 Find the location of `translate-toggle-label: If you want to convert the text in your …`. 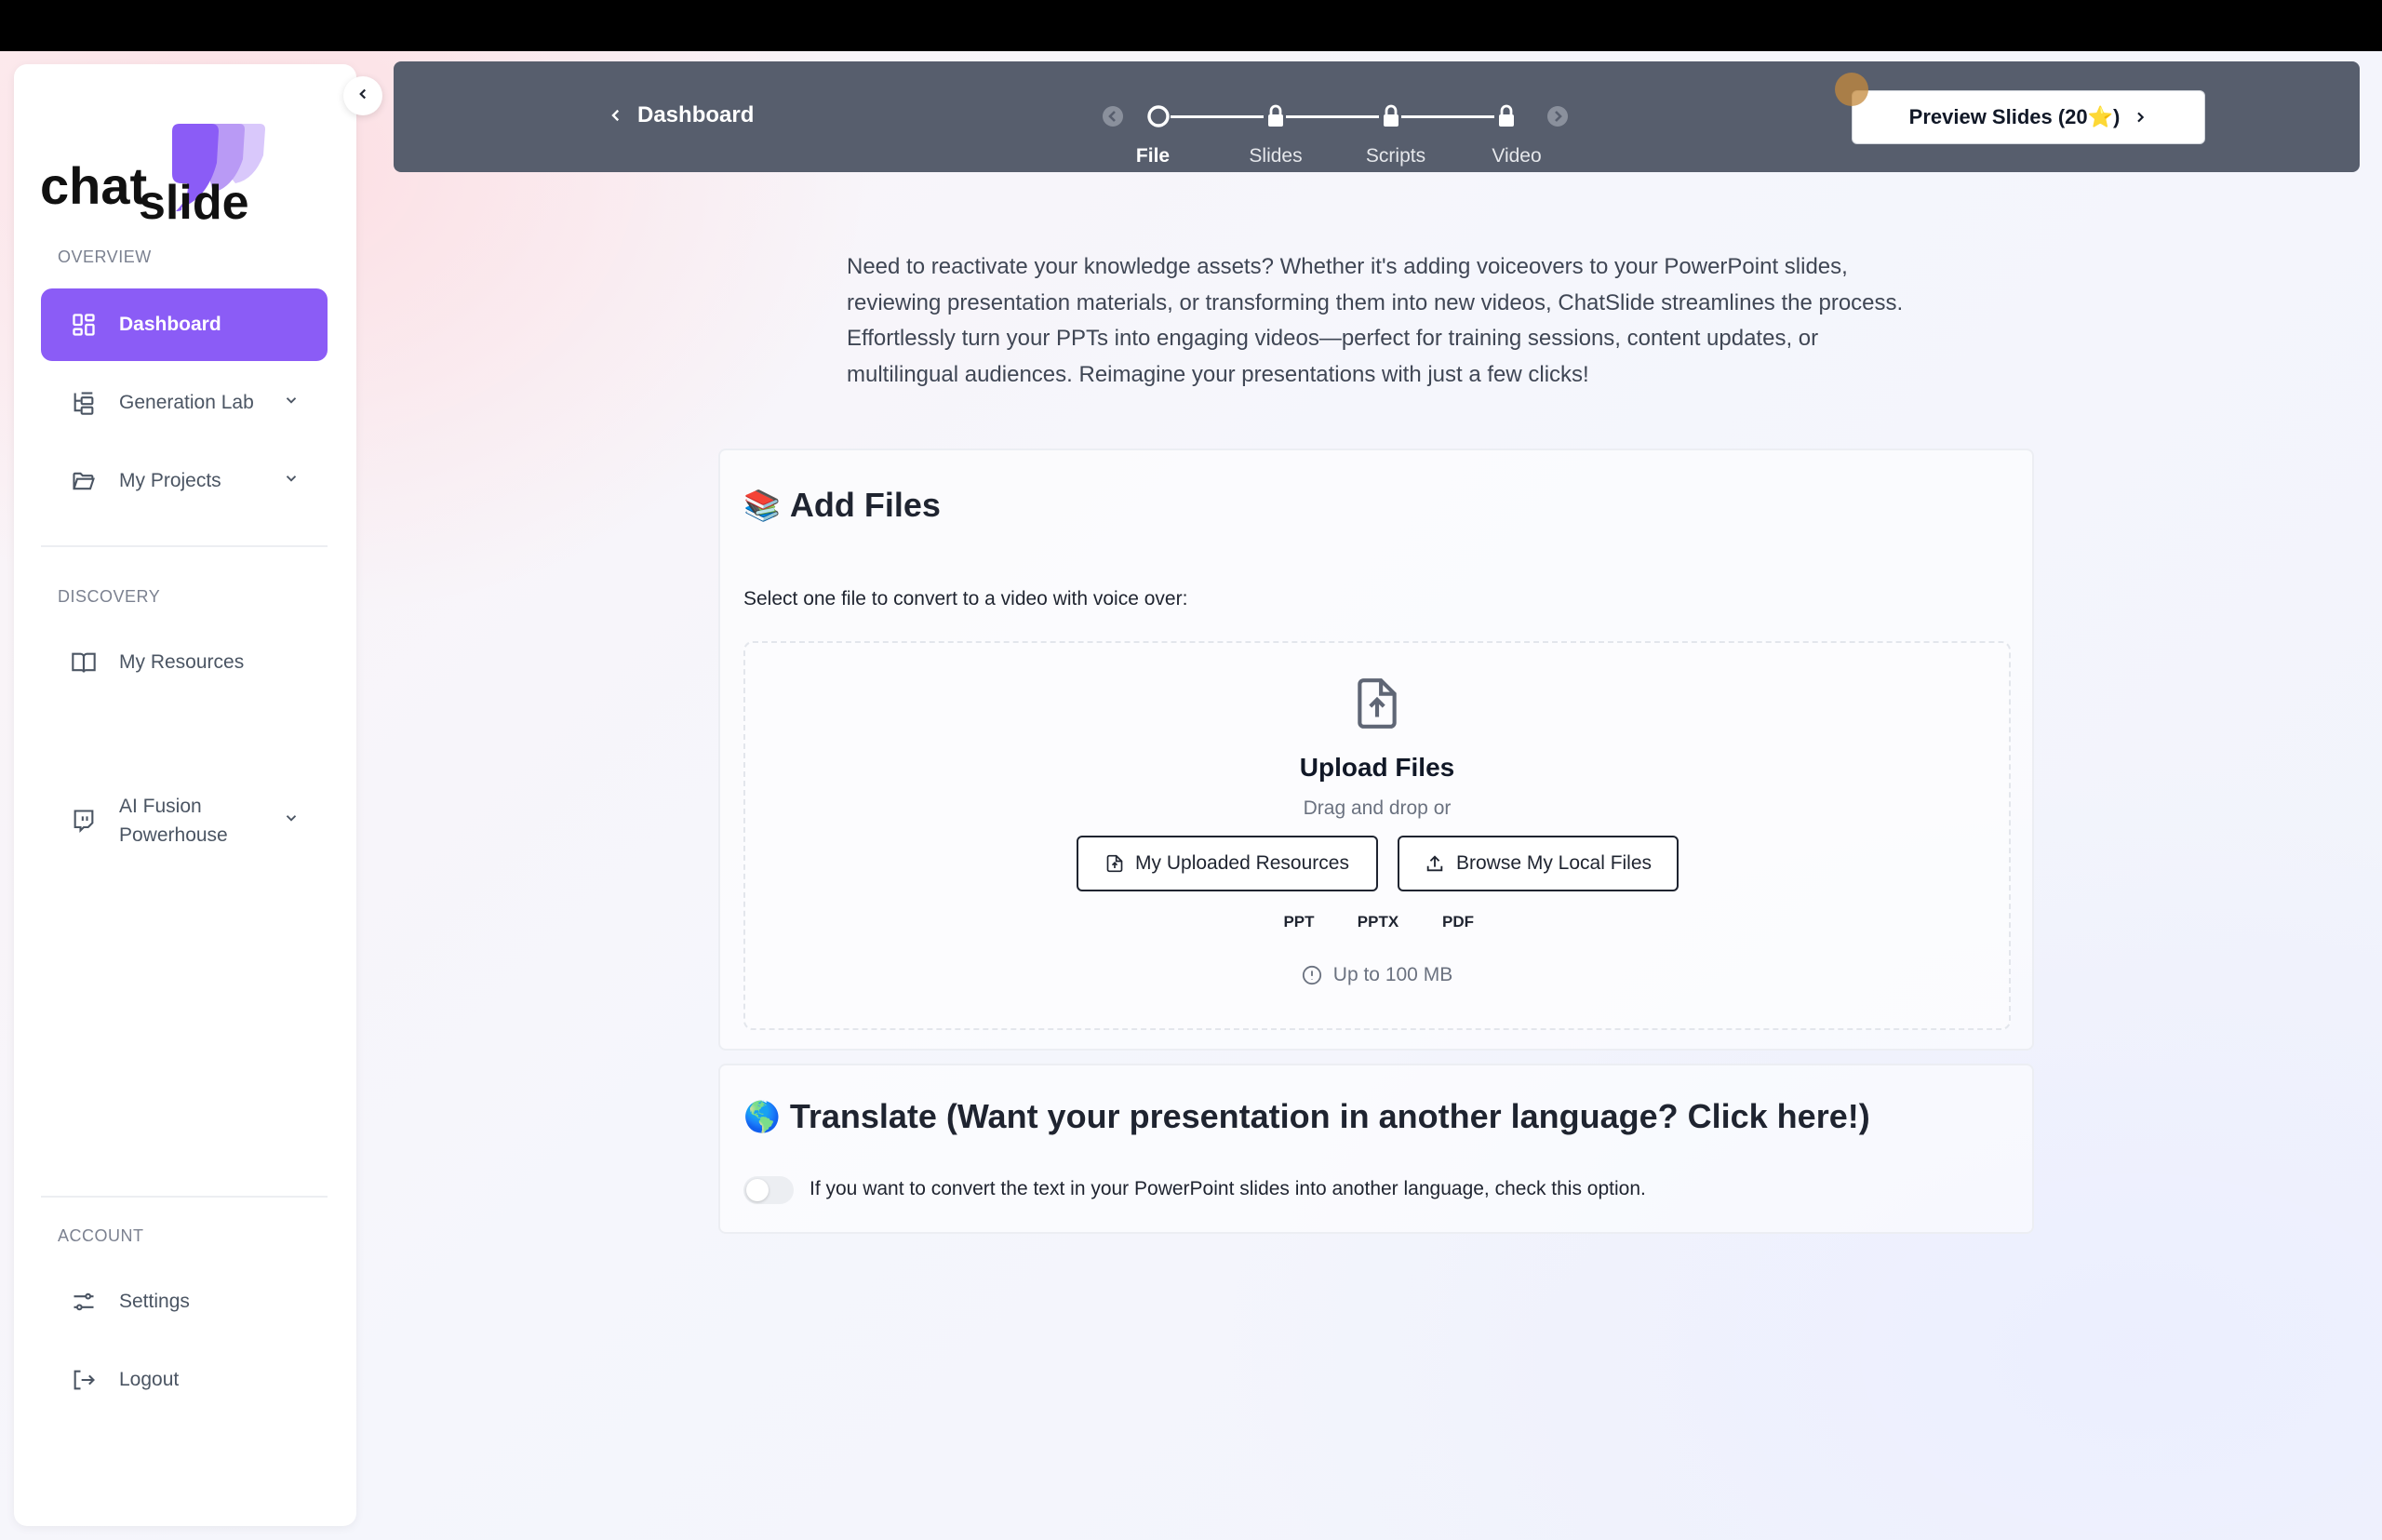

translate-toggle-label: If you want to convert the text in your … is located at coordinates (1228, 1188).